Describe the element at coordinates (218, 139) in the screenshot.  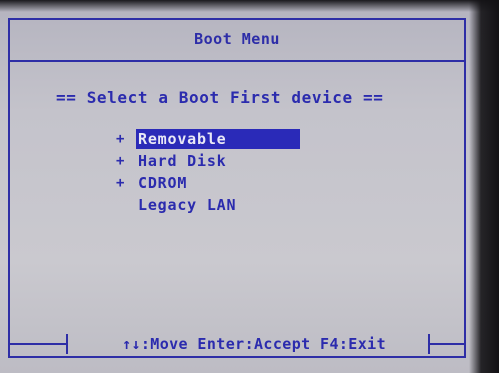
I see `boot-item-label: Removable` at that location.